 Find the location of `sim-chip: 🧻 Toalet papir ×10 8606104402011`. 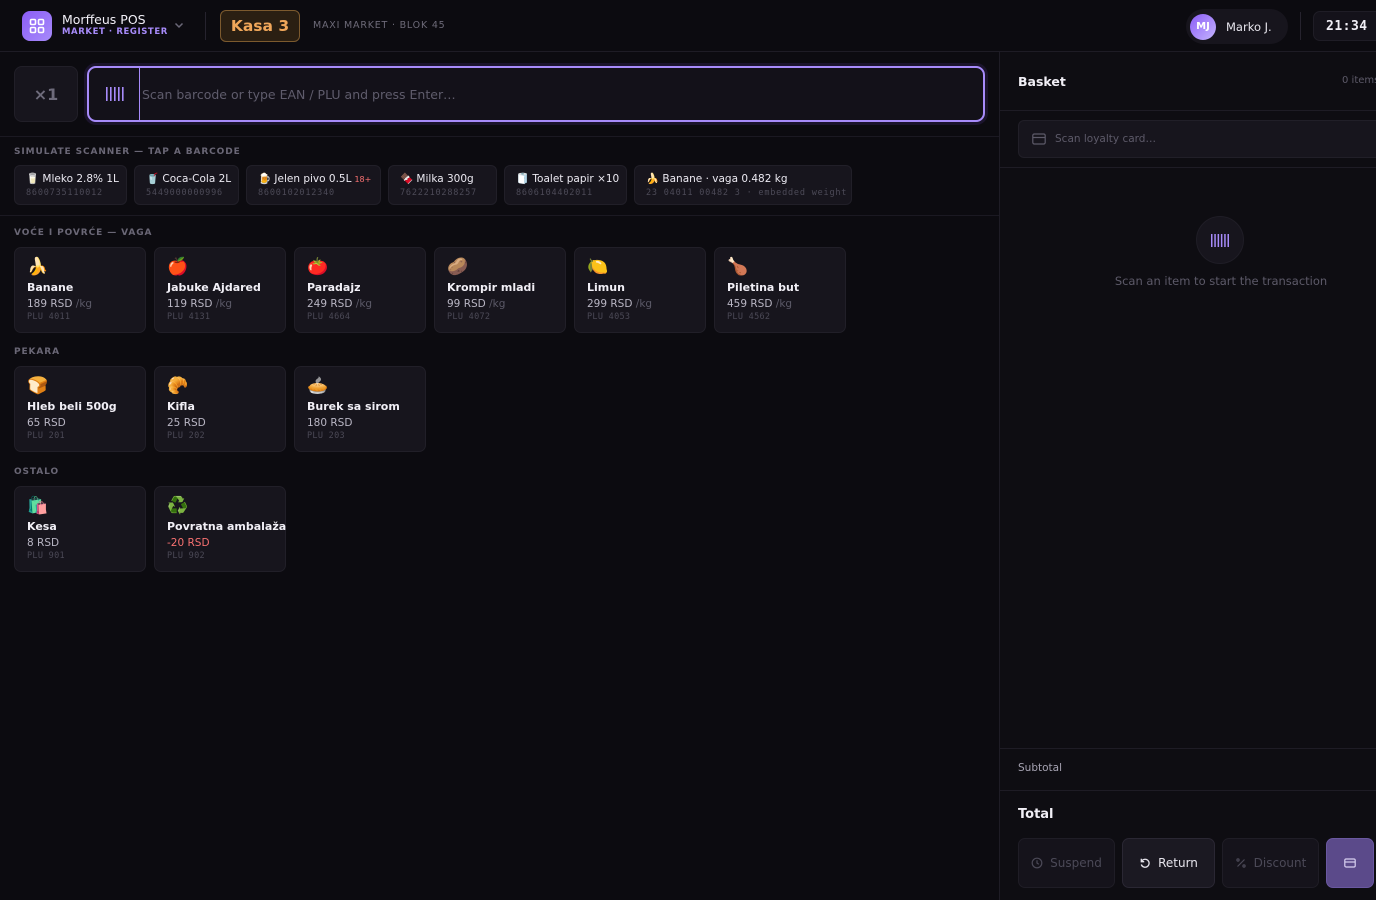

sim-chip: 🧻 Toalet papir ×10 8606104402011 is located at coordinates (565, 185).